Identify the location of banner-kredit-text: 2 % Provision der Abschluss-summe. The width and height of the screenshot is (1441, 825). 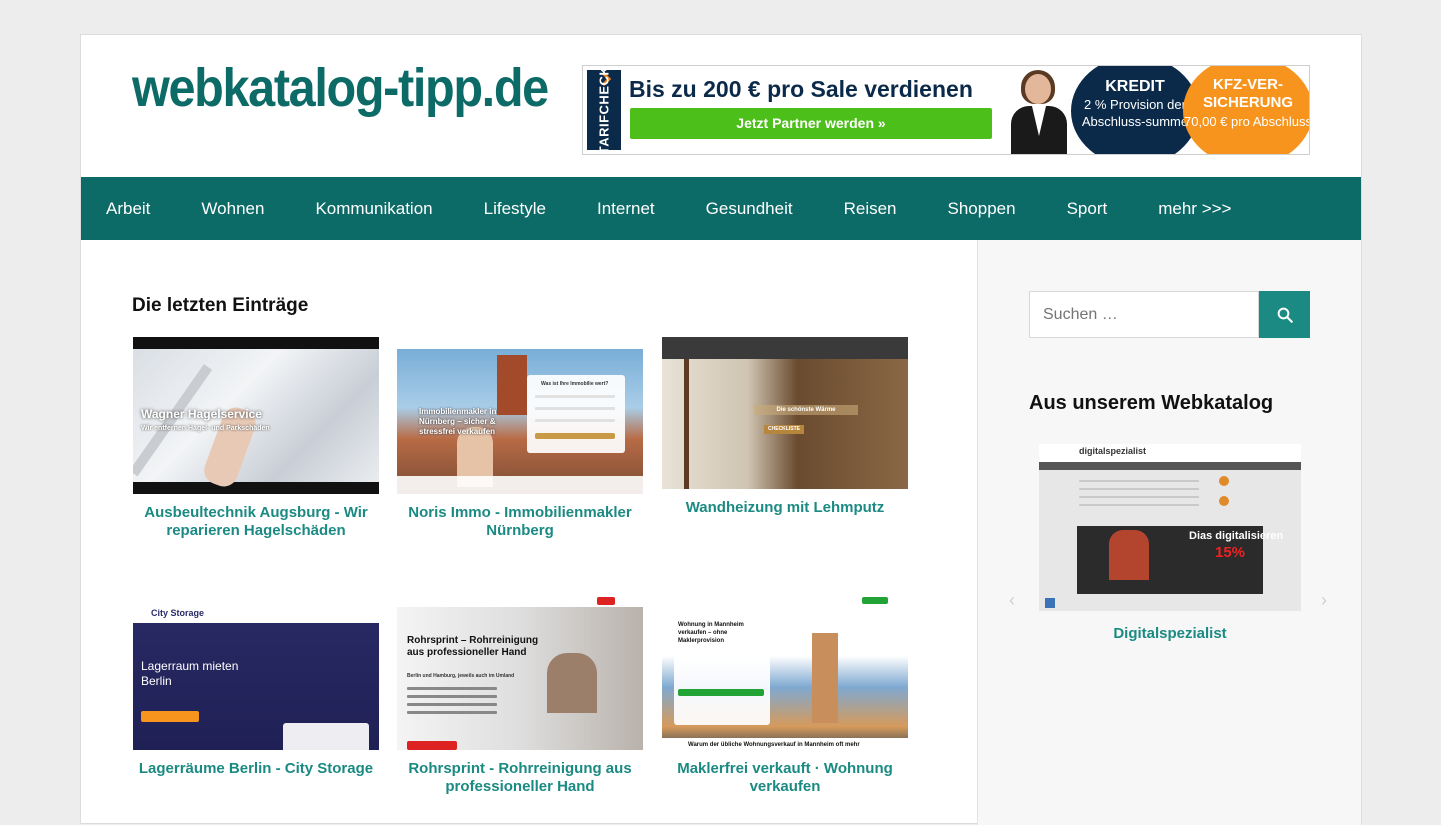
(1135, 113).